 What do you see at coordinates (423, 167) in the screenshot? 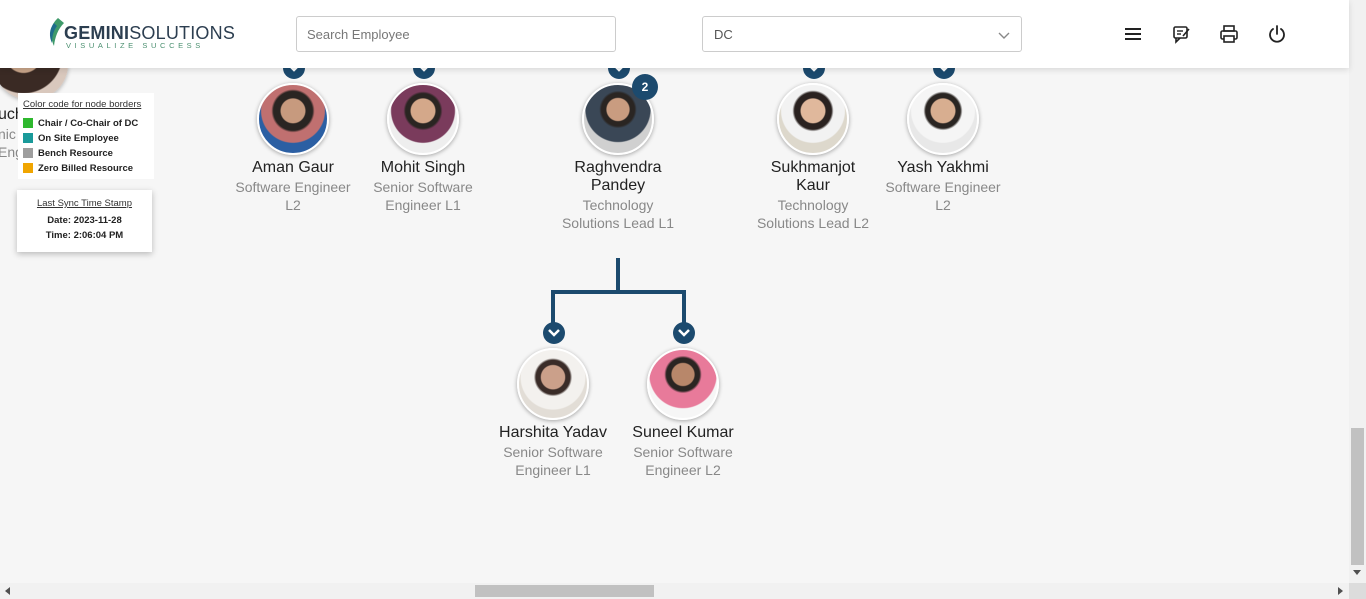
I see `employee-name: Mohit Singh` at bounding box center [423, 167].